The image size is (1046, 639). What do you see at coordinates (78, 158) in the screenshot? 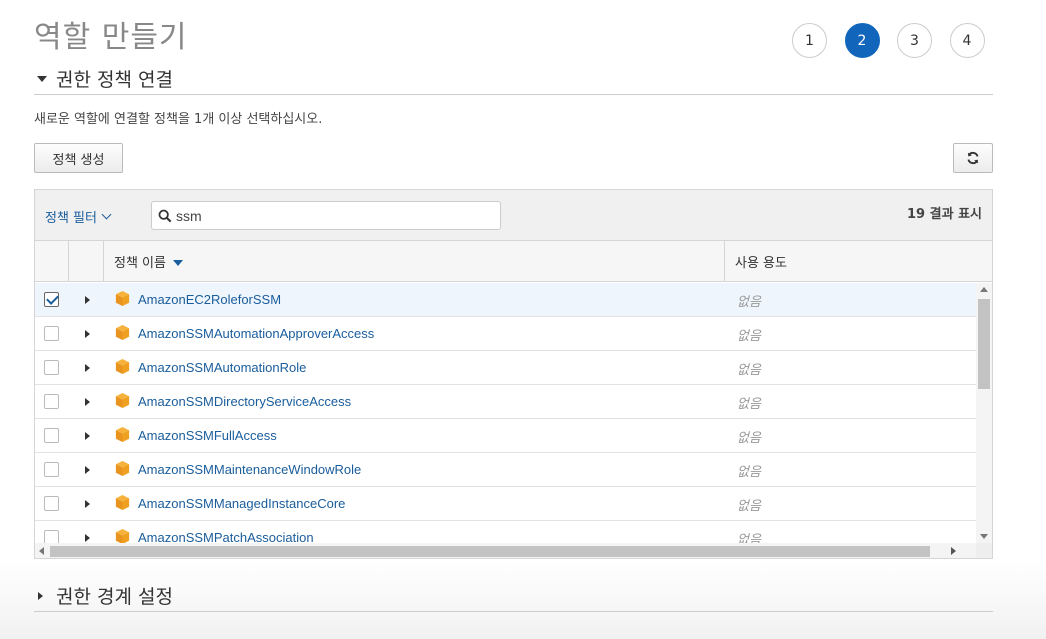
I see `create-policy-button: 정책 생성` at bounding box center [78, 158].